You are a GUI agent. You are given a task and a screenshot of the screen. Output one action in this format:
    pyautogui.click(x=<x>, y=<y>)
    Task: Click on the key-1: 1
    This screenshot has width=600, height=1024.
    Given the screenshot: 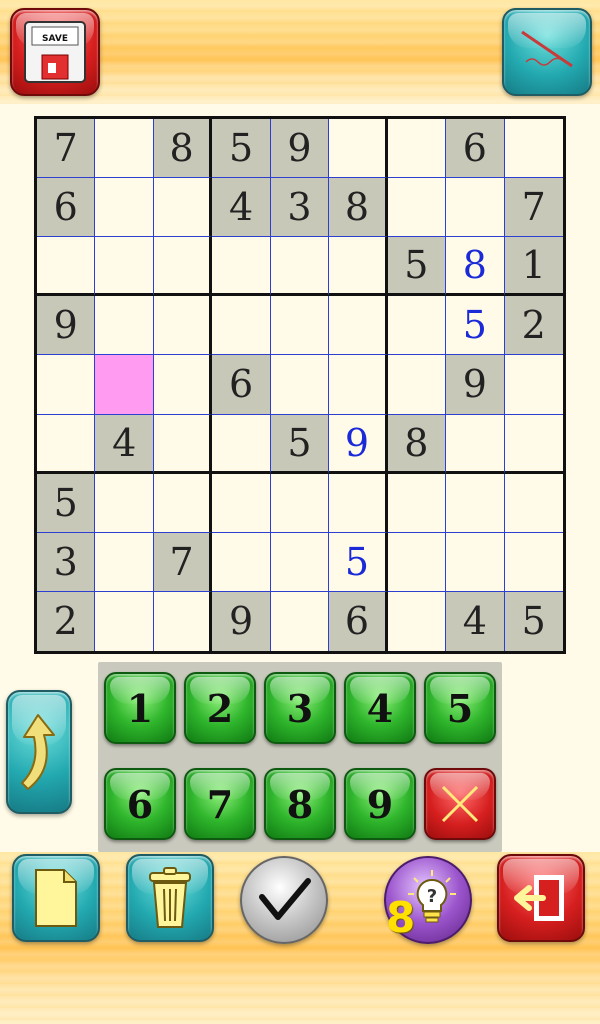 What is the action you would take?
    pyautogui.click(x=140, y=708)
    